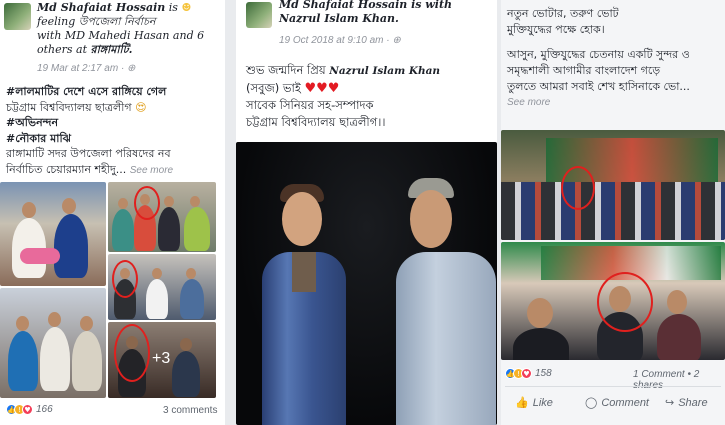 This screenshot has height=425, width=725. What do you see at coordinates (591, 403) in the screenshot?
I see `comment-bubble-icon: ◯` at bounding box center [591, 403].